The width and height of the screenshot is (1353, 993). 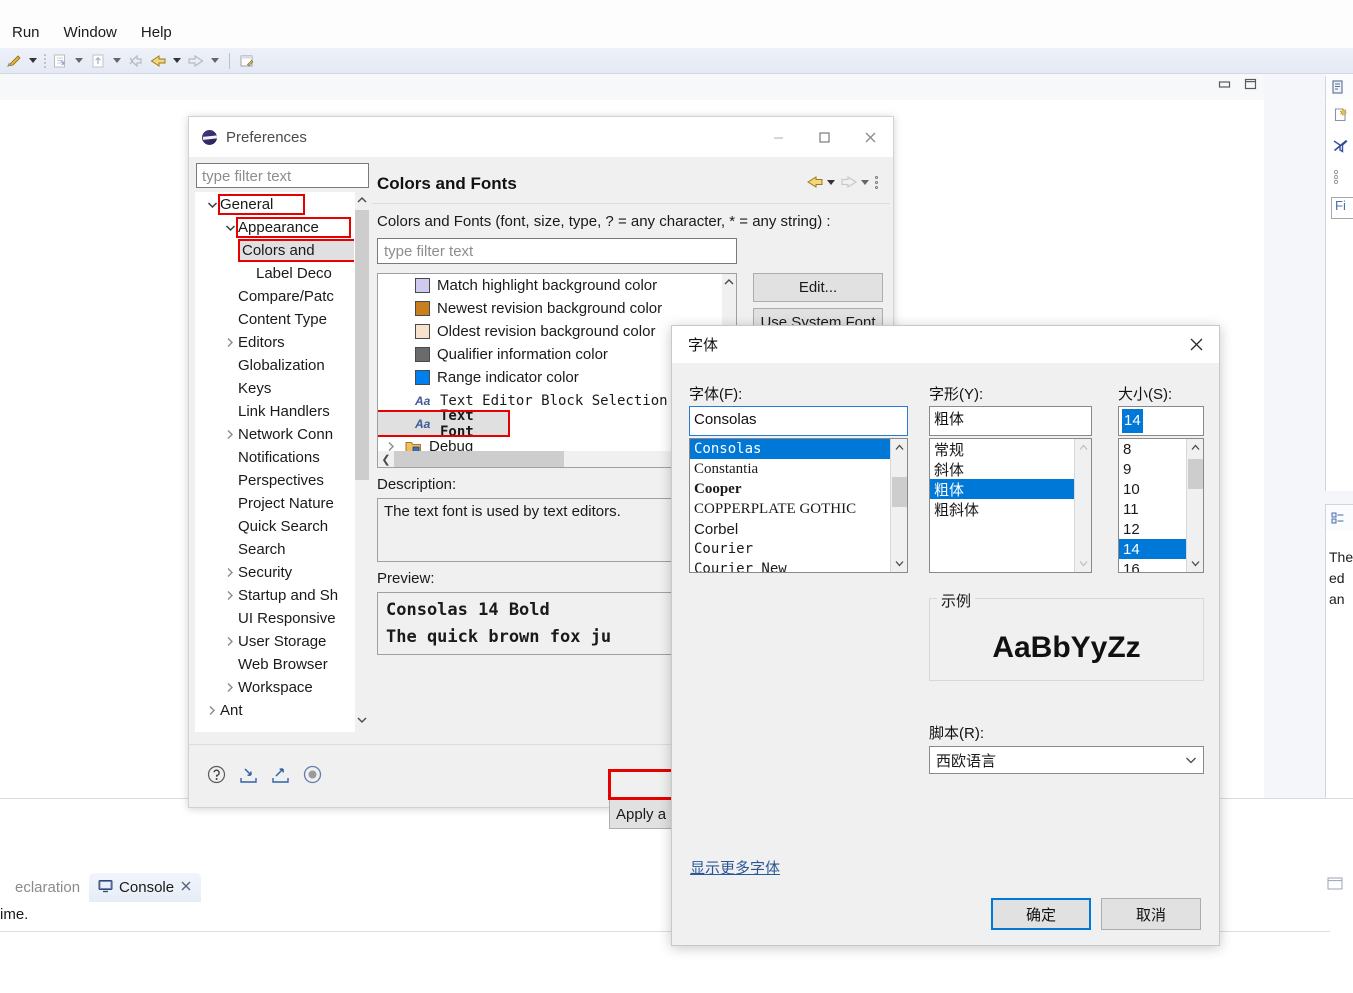 What do you see at coordinates (275, 664) in the screenshot?
I see `tree-item-web-browser: Web Browser` at bounding box center [275, 664].